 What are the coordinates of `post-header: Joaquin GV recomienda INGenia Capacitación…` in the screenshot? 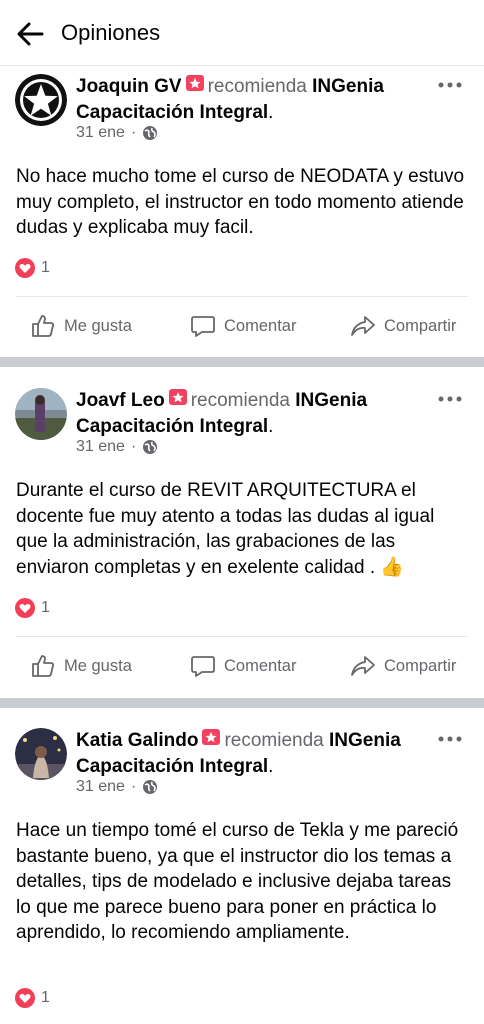 It's located at (251, 99).